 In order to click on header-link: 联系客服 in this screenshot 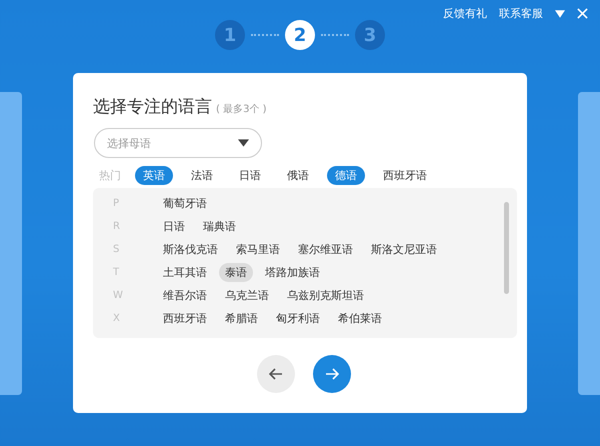, I will do `click(521, 13)`.